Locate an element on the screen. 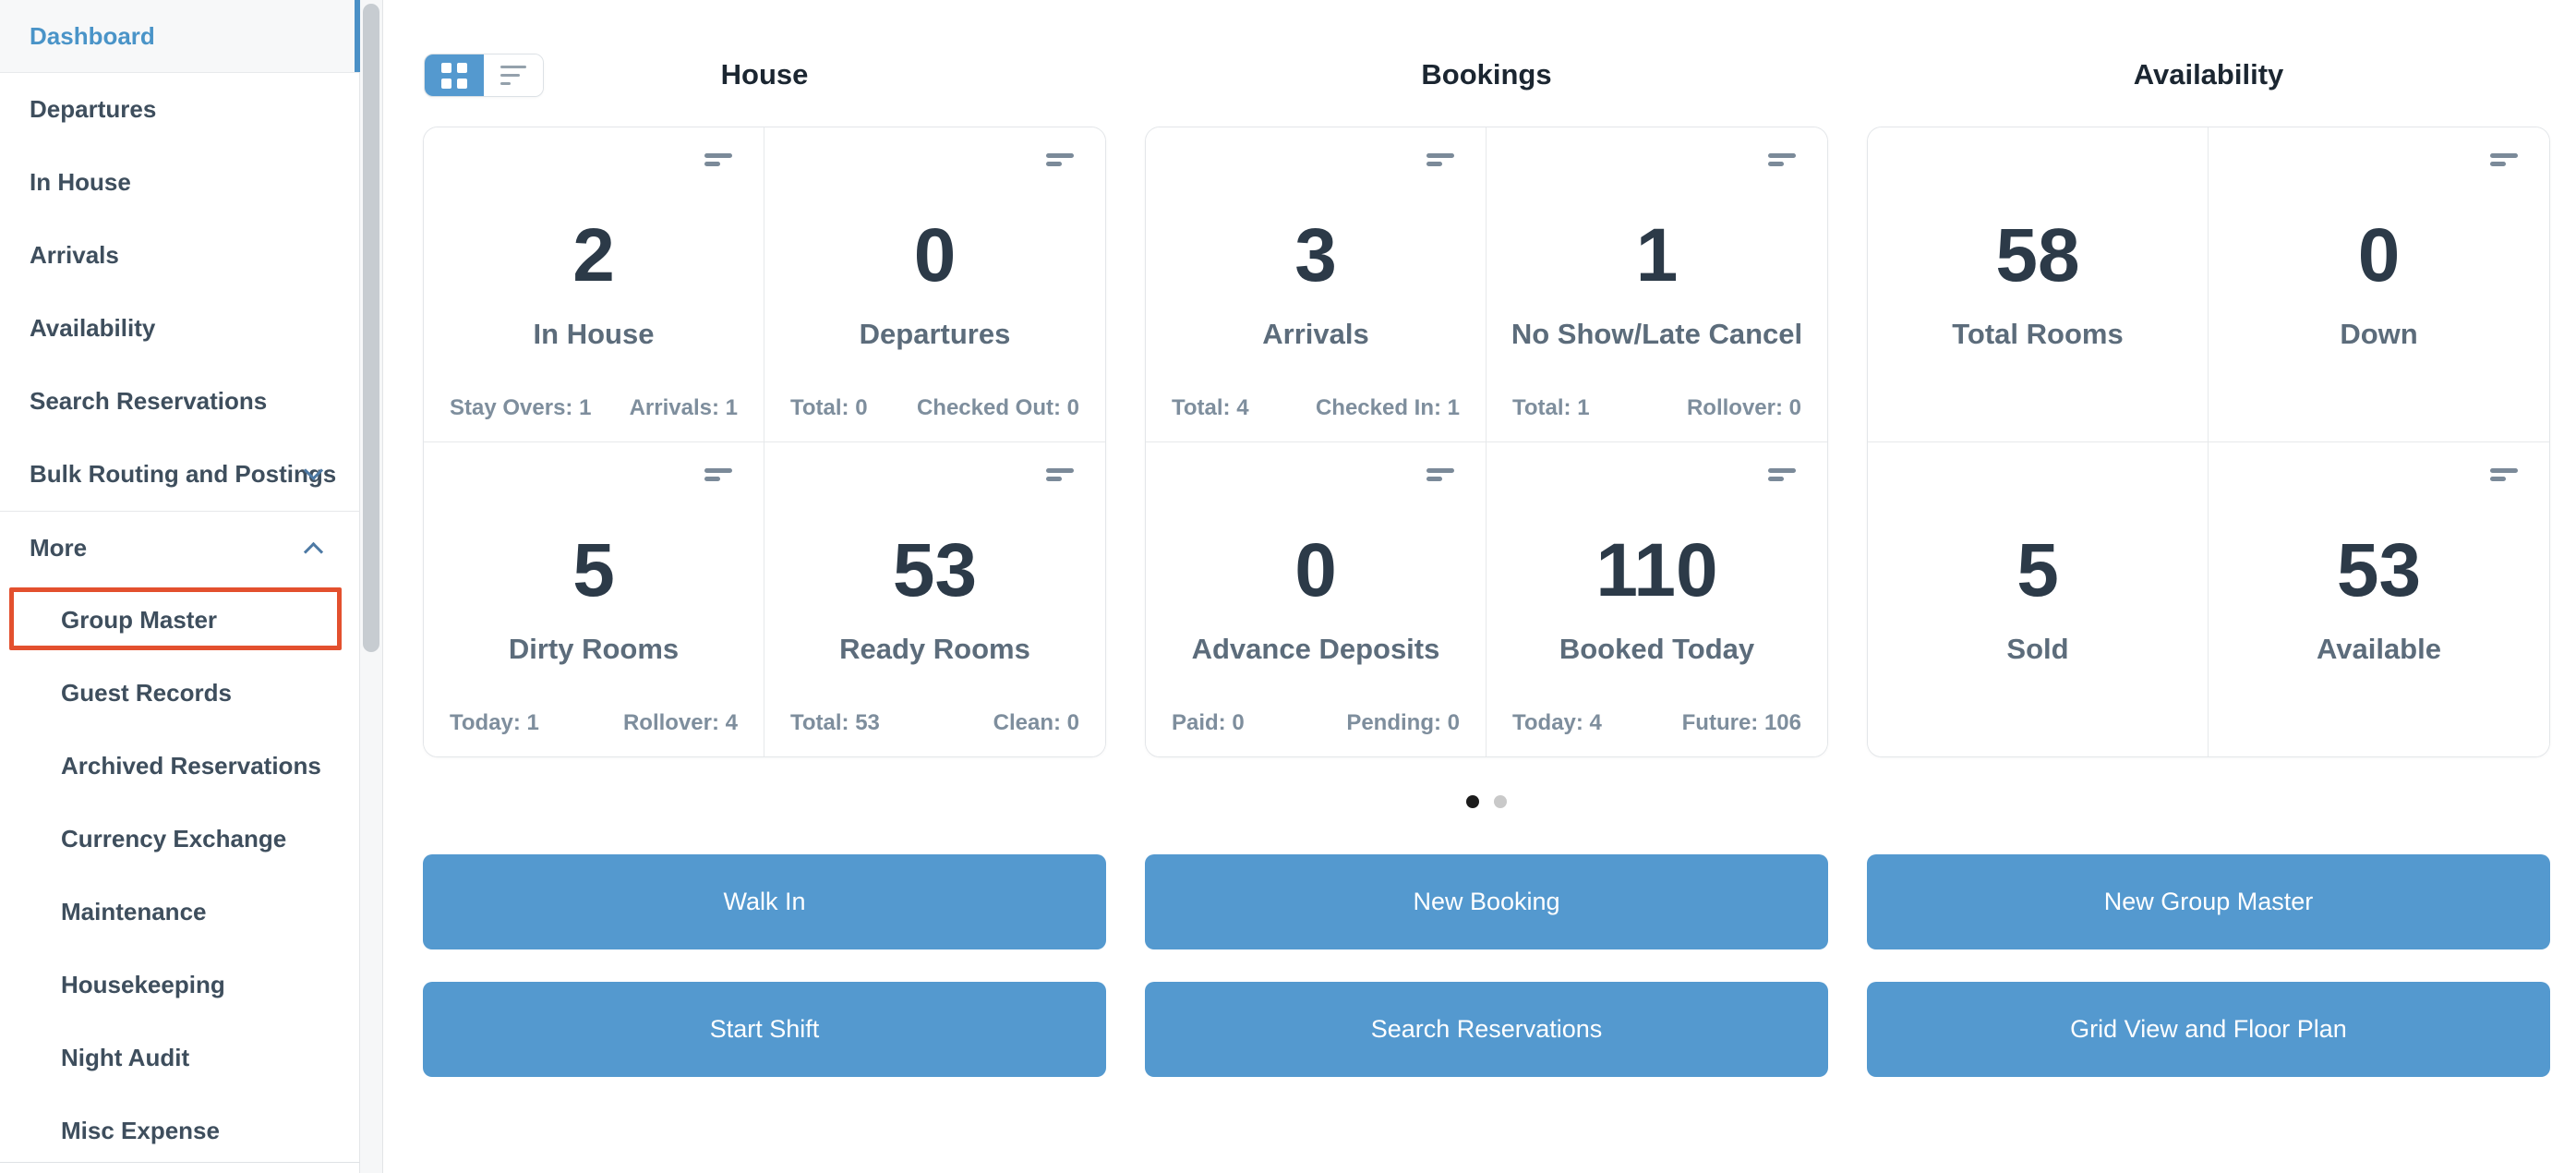 Image resolution: width=2576 pixels, height=1173 pixels. sidebar-item-bulk-routing-and-postings: Bulk Routing and Postings is located at coordinates (179, 475).